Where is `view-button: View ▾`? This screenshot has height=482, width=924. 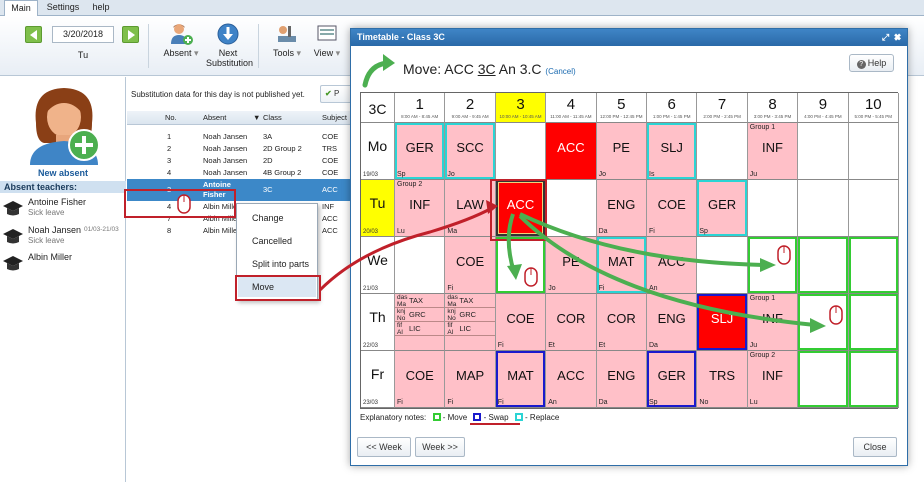
view-button: View ▾ is located at coordinates (327, 40).